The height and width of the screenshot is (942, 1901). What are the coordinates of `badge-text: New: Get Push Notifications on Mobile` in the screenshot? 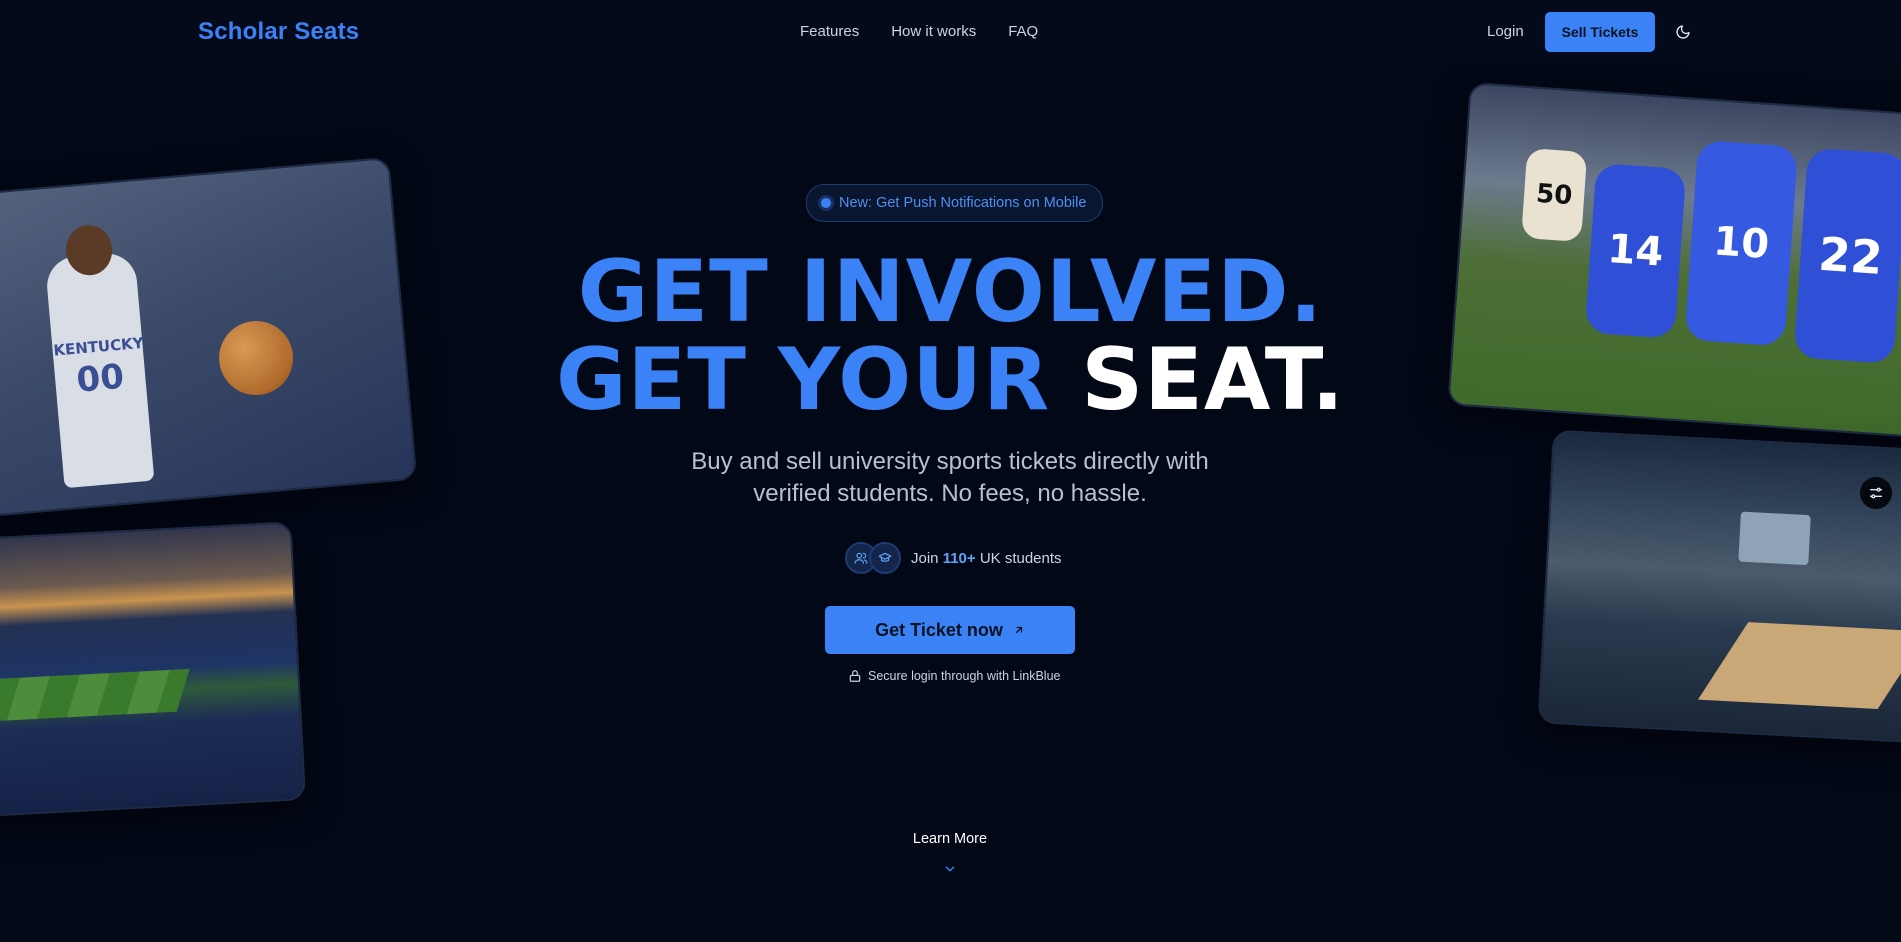 It's located at (963, 203).